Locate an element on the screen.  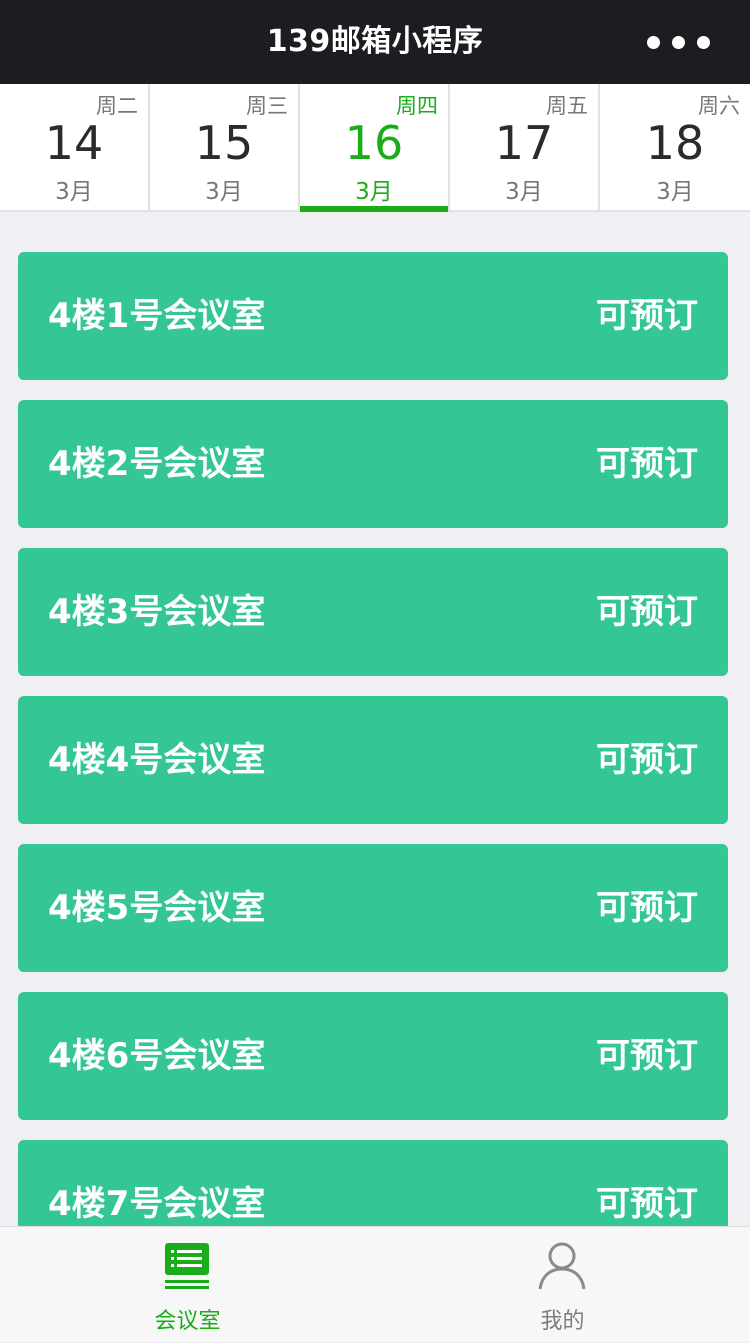
tab-bar: 会议室 我的 is located at coordinates (375, 1284).